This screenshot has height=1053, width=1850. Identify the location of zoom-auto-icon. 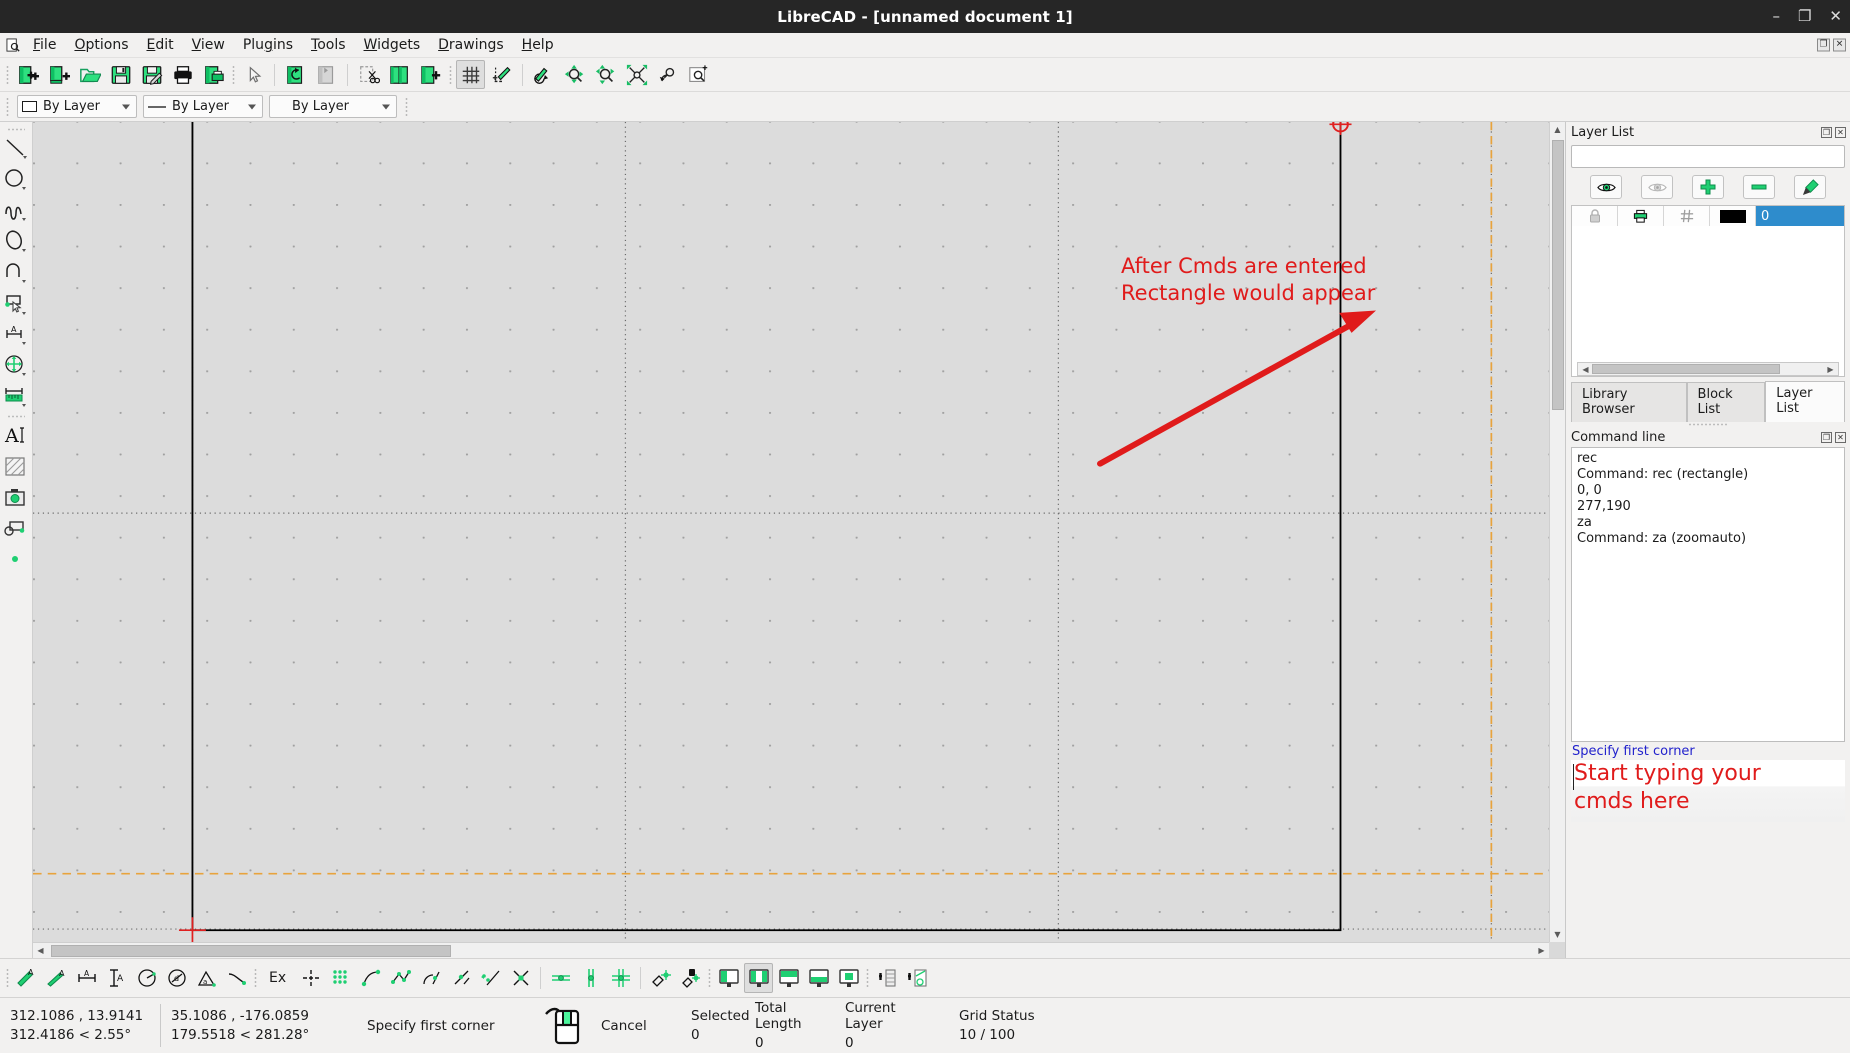
(636, 74).